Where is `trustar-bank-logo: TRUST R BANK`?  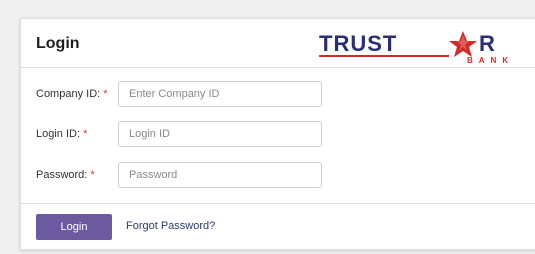
trustar-bank-logo: TRUST R BANK is located at coordinates (416, 48).